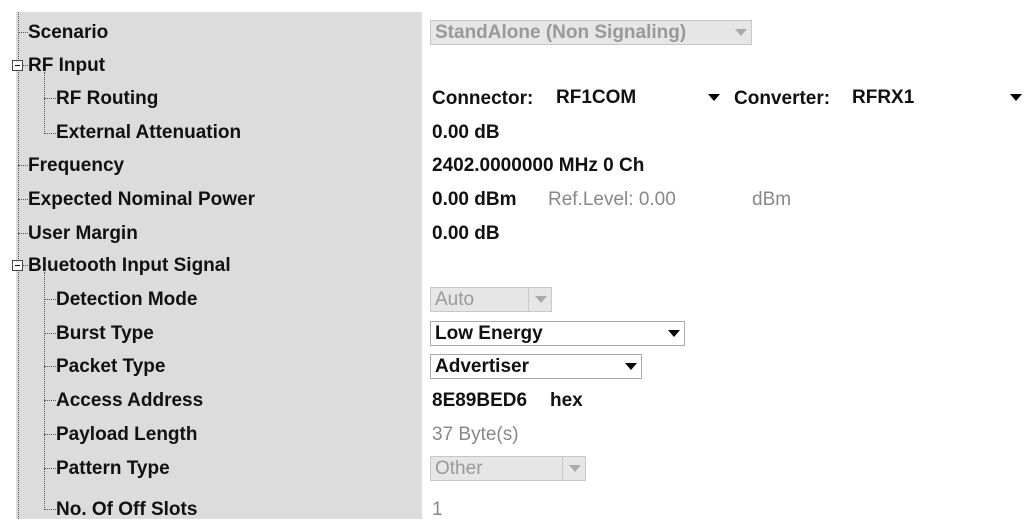 This screenshot has height=526, width=1030. What do you see at coordinates (557, 333) in the screenshot?
I see `burst-type-select: Low Energy` at bounding box center [557, 333].